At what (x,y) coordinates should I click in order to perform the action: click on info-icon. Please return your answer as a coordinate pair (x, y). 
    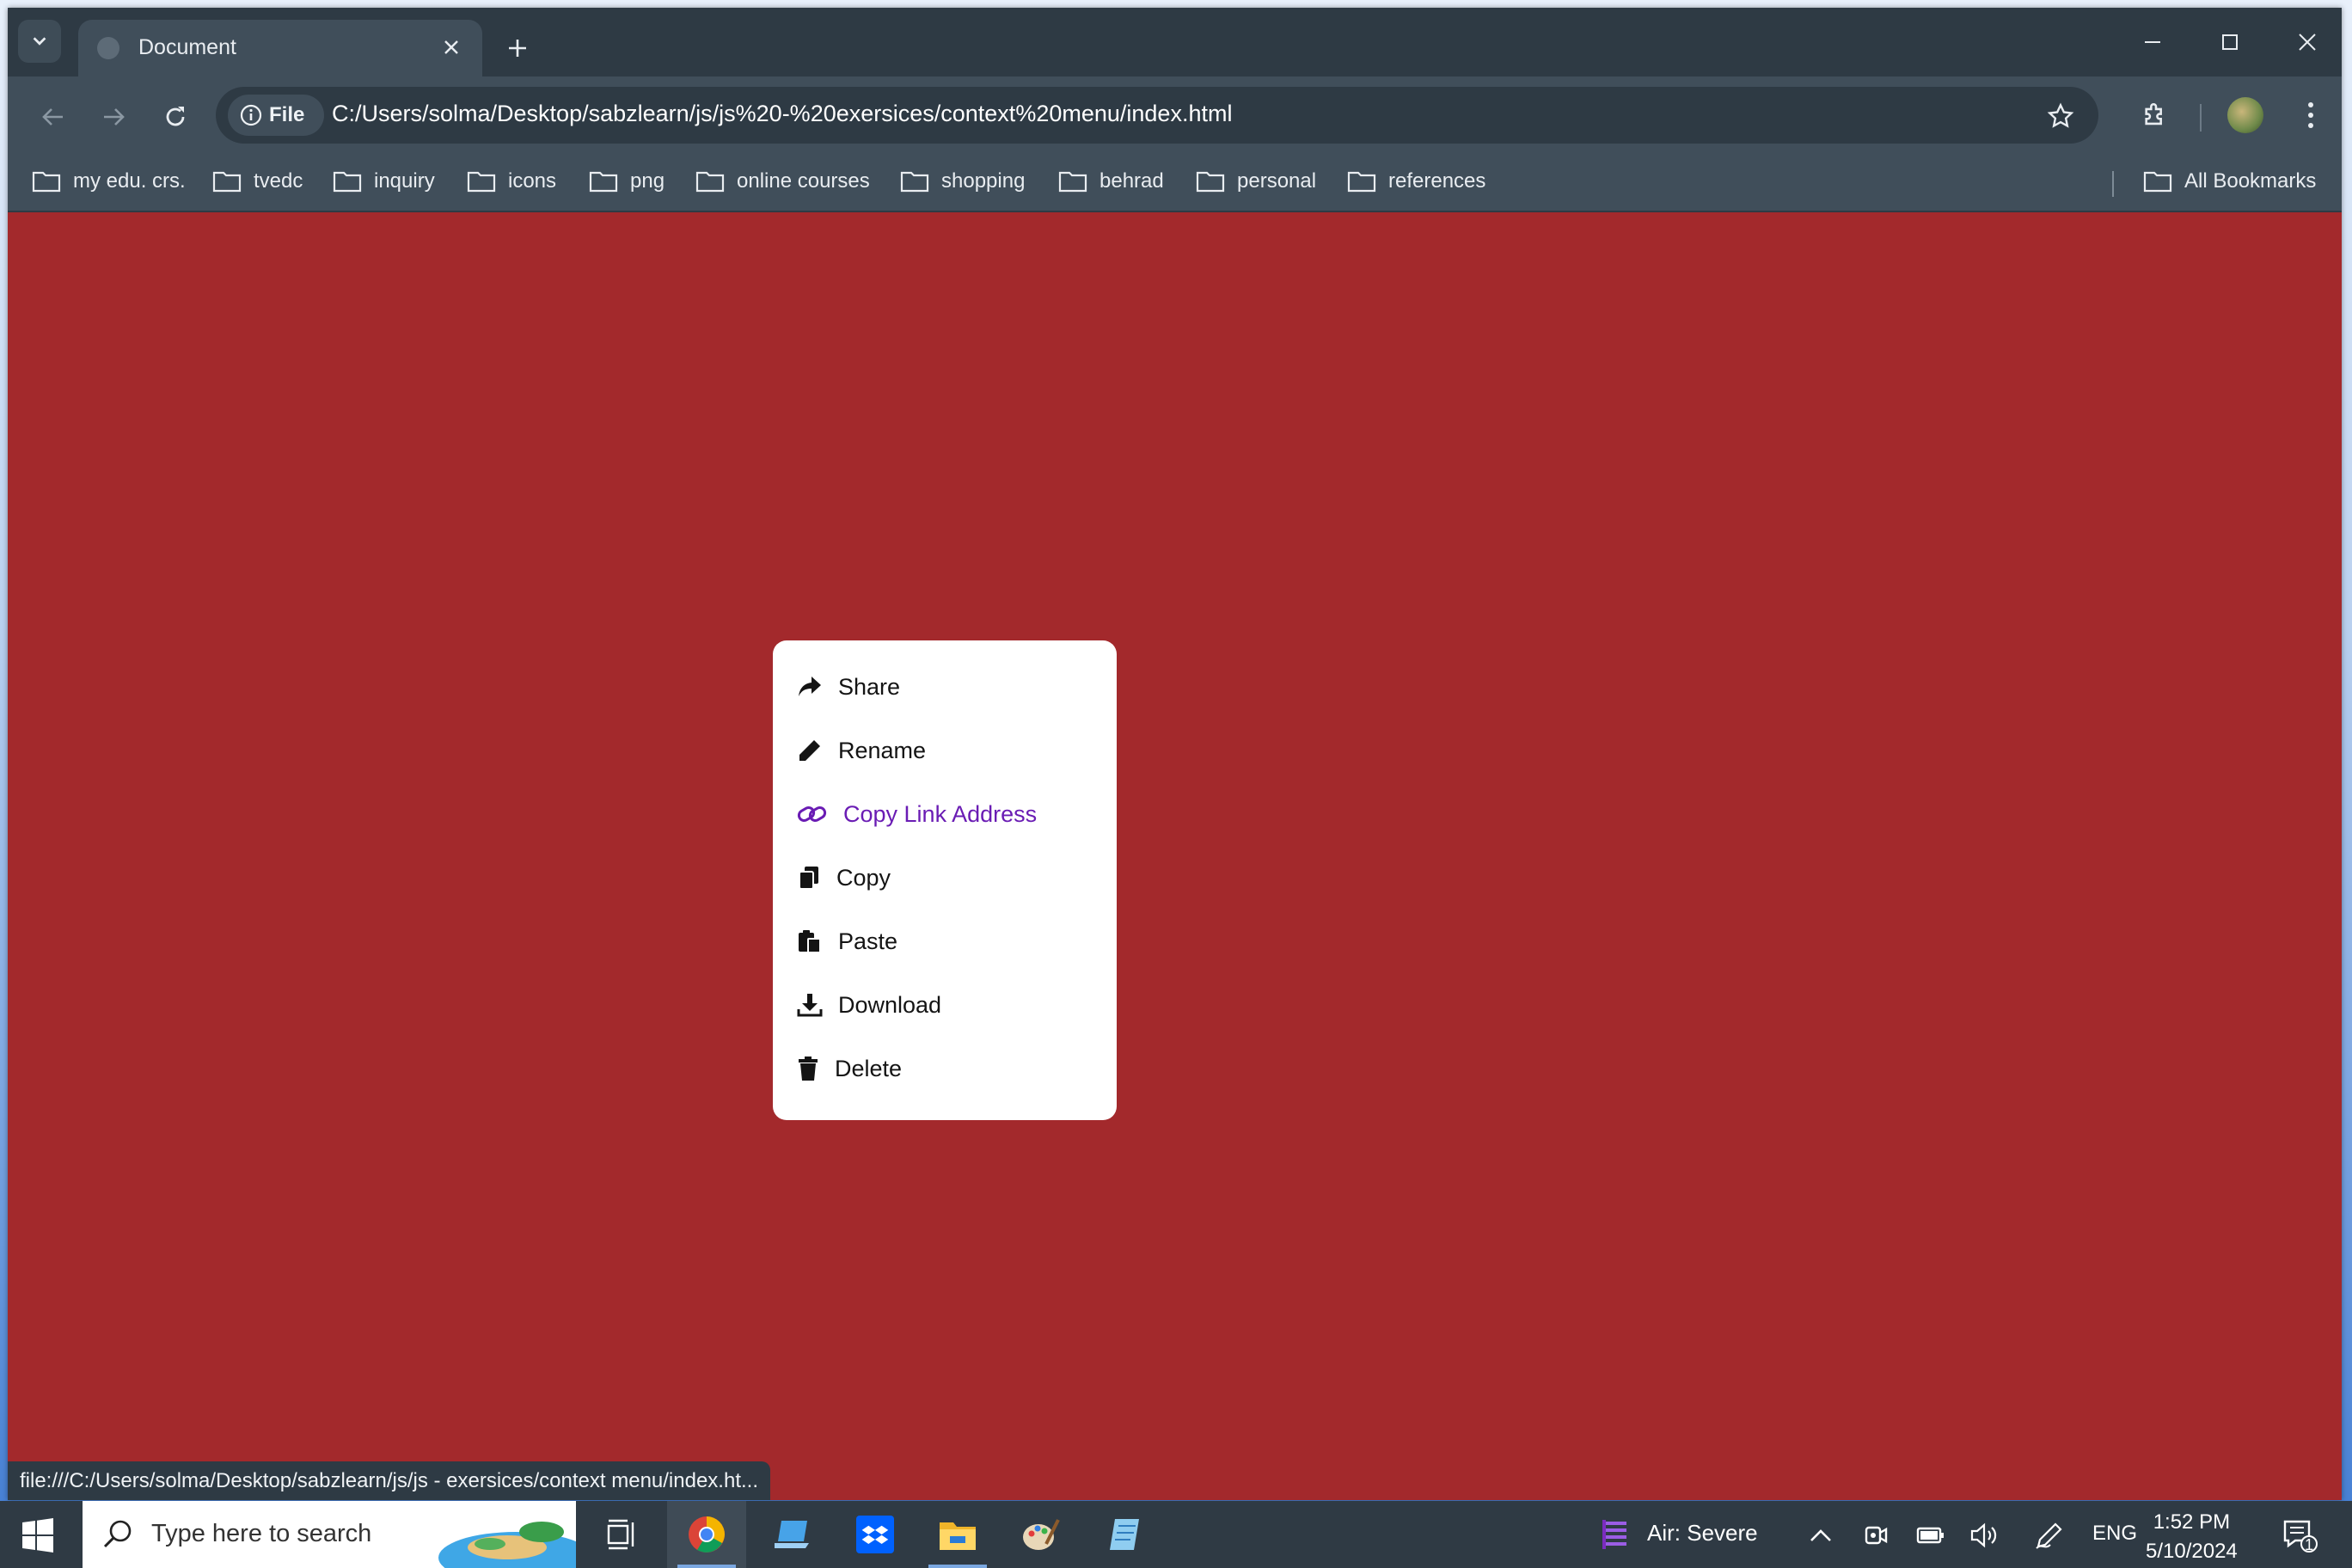
    Looking at the image, I should click on (251, 115).